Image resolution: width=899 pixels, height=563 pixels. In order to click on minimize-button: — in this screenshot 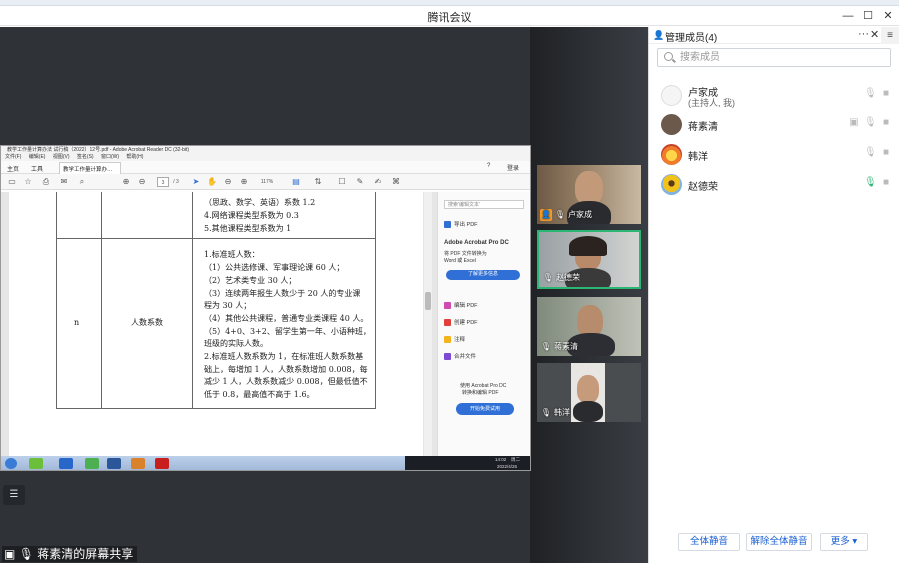, I will do `click(848, 16)`.